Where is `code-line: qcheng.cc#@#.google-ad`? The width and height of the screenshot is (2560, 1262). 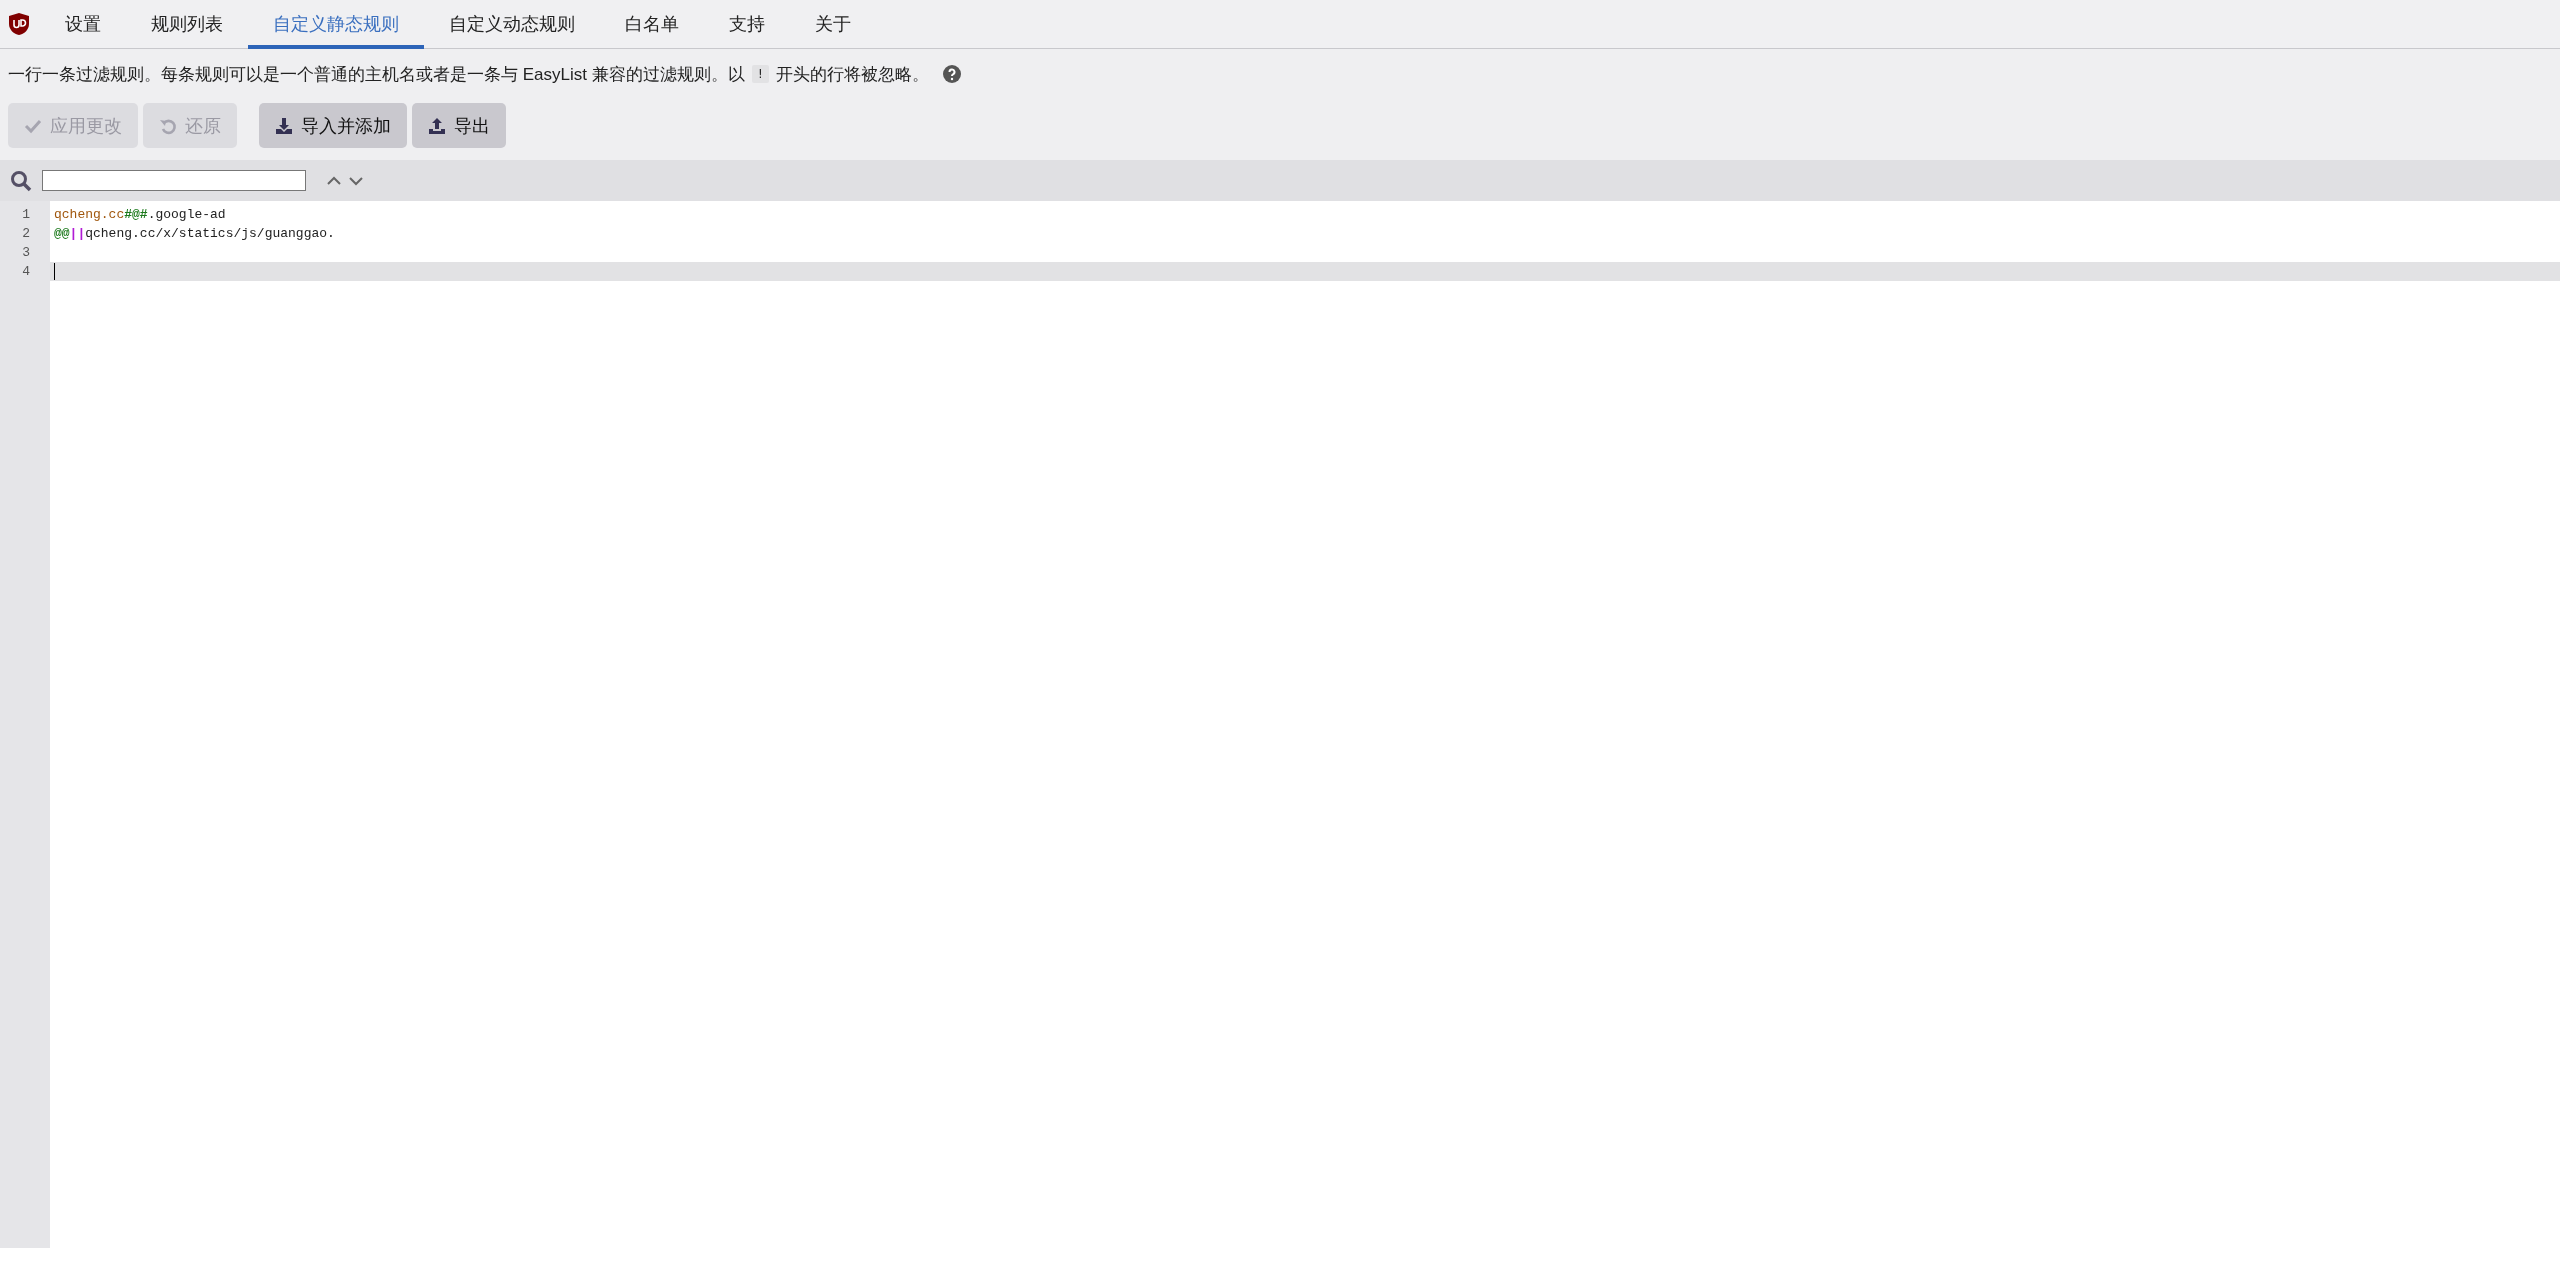
code-line: qcheng.cc#@#.google-ad is located at coordinates (140, 214).